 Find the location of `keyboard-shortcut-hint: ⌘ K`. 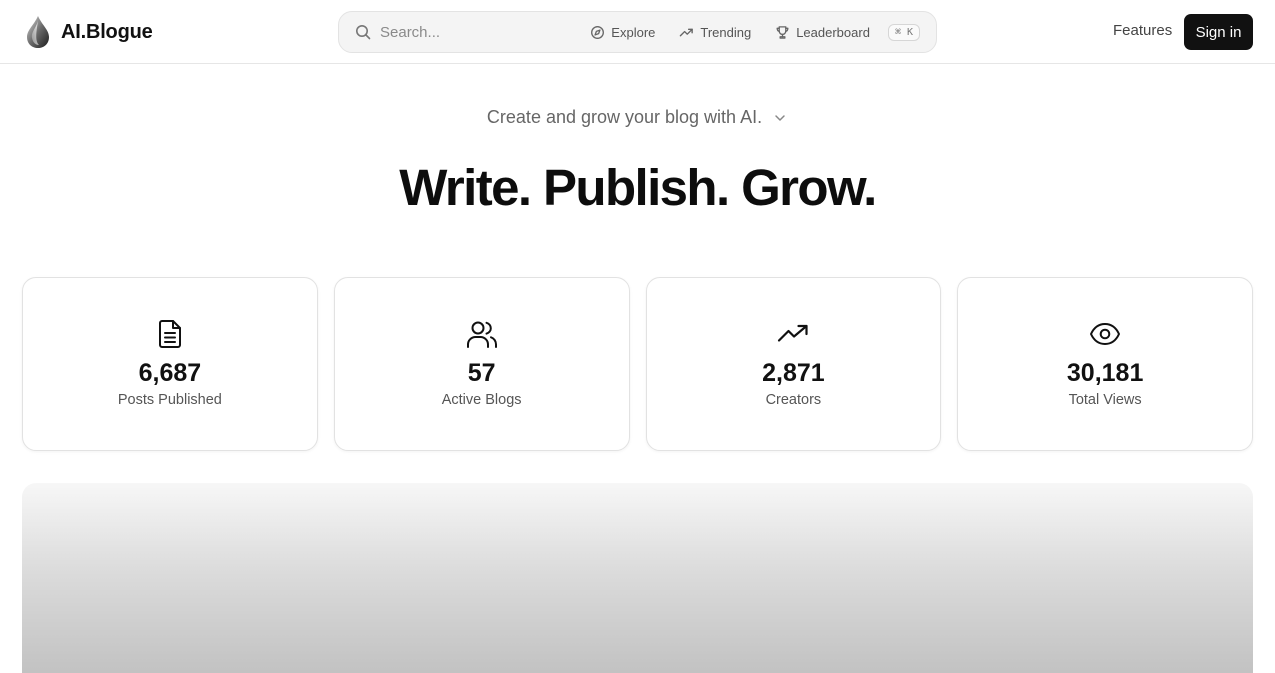

keyboard-shortcut-hint: ⌘ K is located at coordinates (903, 32).